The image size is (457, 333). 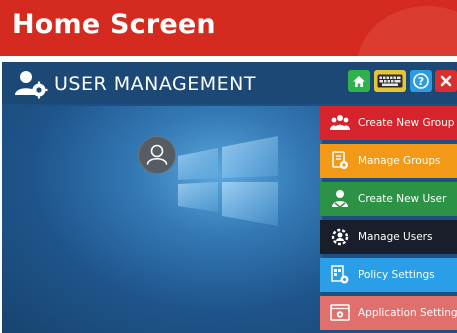 I want to click on menu-item-label: Create New Group, so click(x=406, y=123).